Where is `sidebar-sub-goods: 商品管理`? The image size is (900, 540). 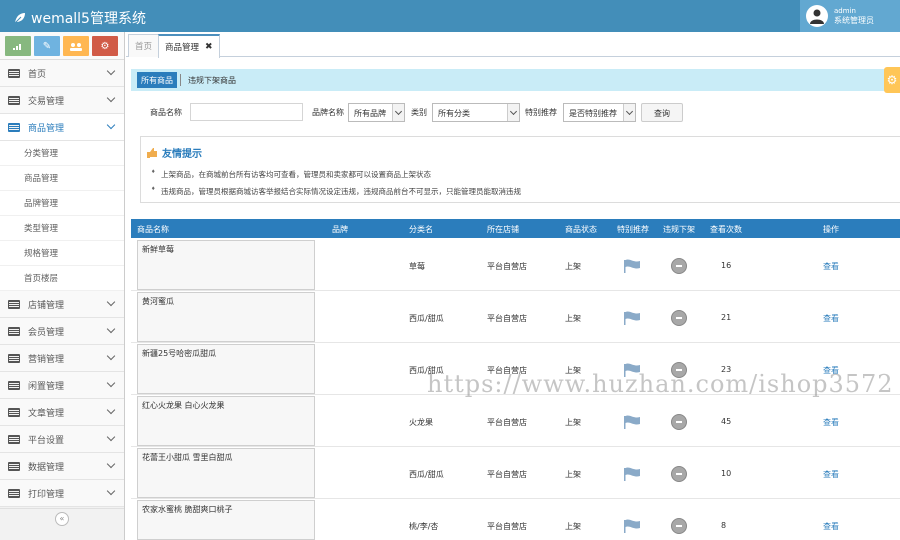
sidebar-sub-goods: 商品管理 is located at coordinates (62, 178).